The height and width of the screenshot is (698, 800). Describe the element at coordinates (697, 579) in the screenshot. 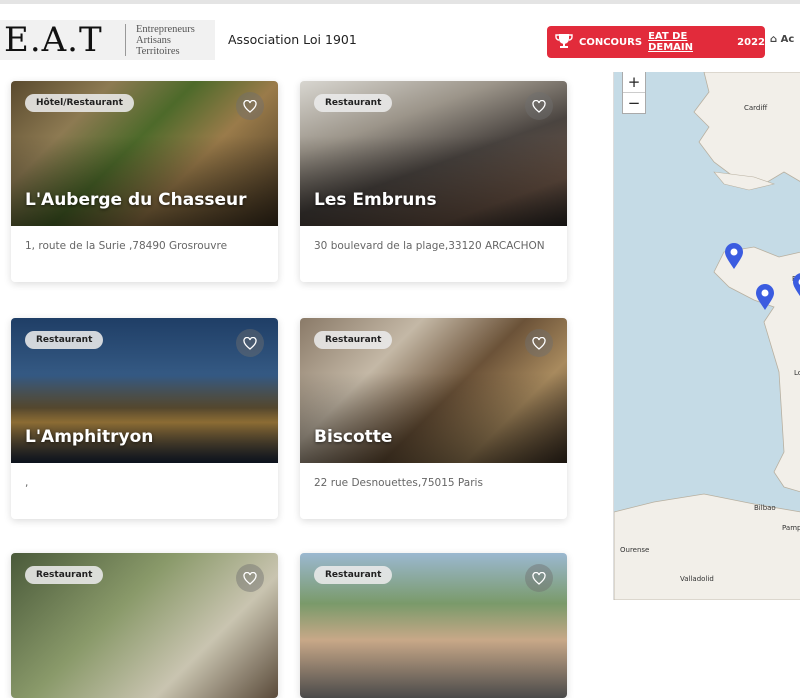

I see `map-label: Valladolid` at that location.